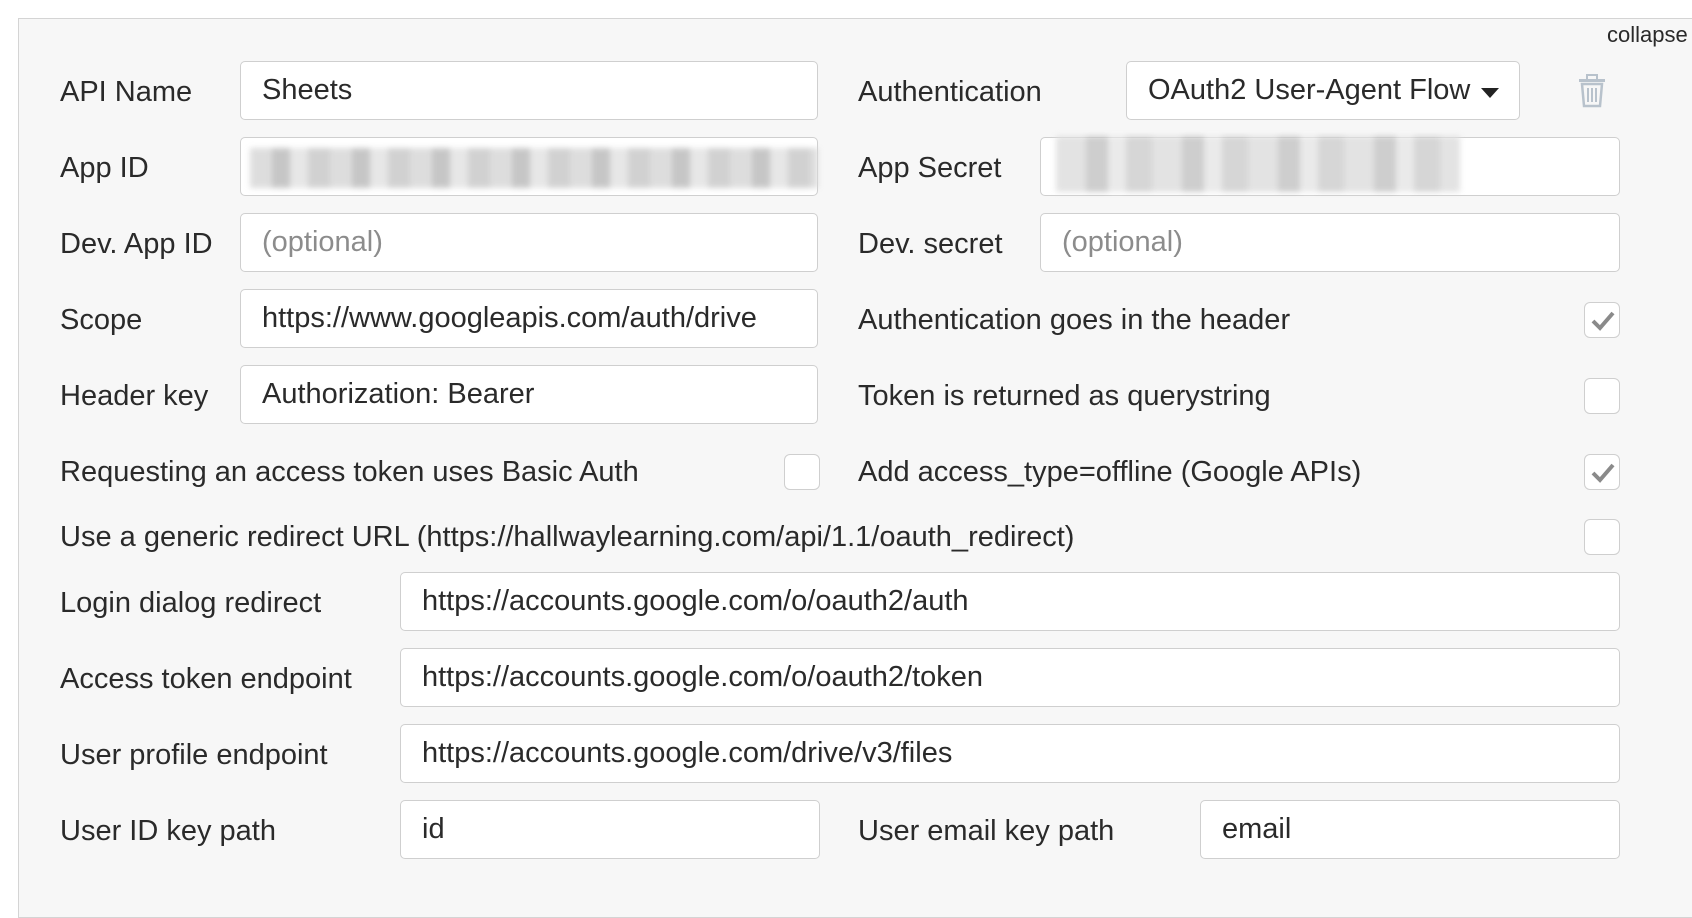 This screenshot has width=1692, height=918. Describe the element at coordinates (986, 831) in the screenshot. I see `user-email-key-path-label: User email key path` at that location.